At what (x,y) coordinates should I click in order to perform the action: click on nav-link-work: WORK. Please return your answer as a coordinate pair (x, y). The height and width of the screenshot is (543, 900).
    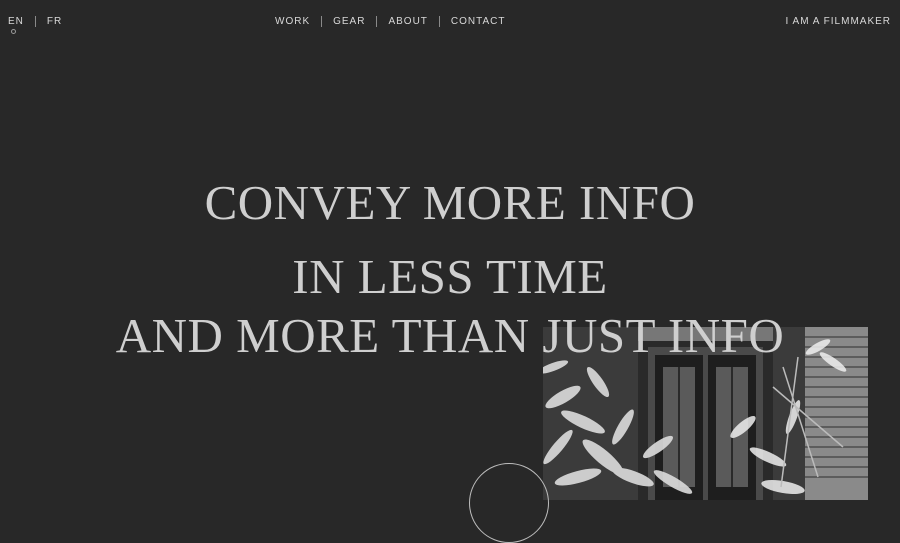
    Looking at the image, I should click on (292, 21).